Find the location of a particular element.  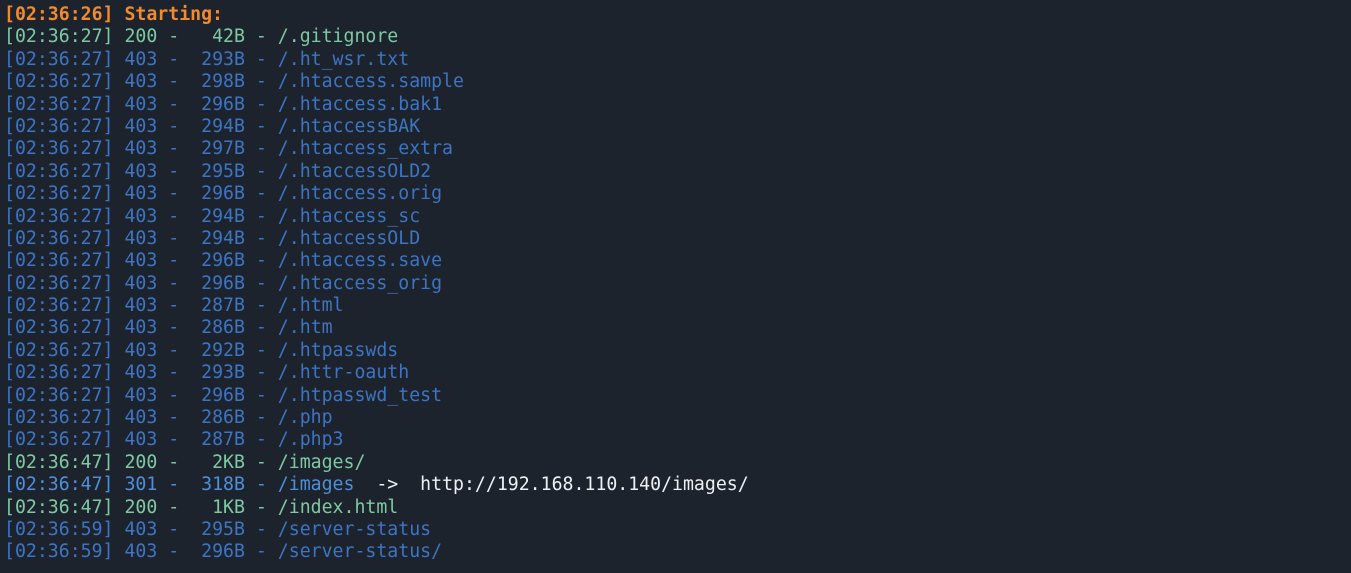

log-path: /.ht_wsr.txt is located at coordinates (343, 59).